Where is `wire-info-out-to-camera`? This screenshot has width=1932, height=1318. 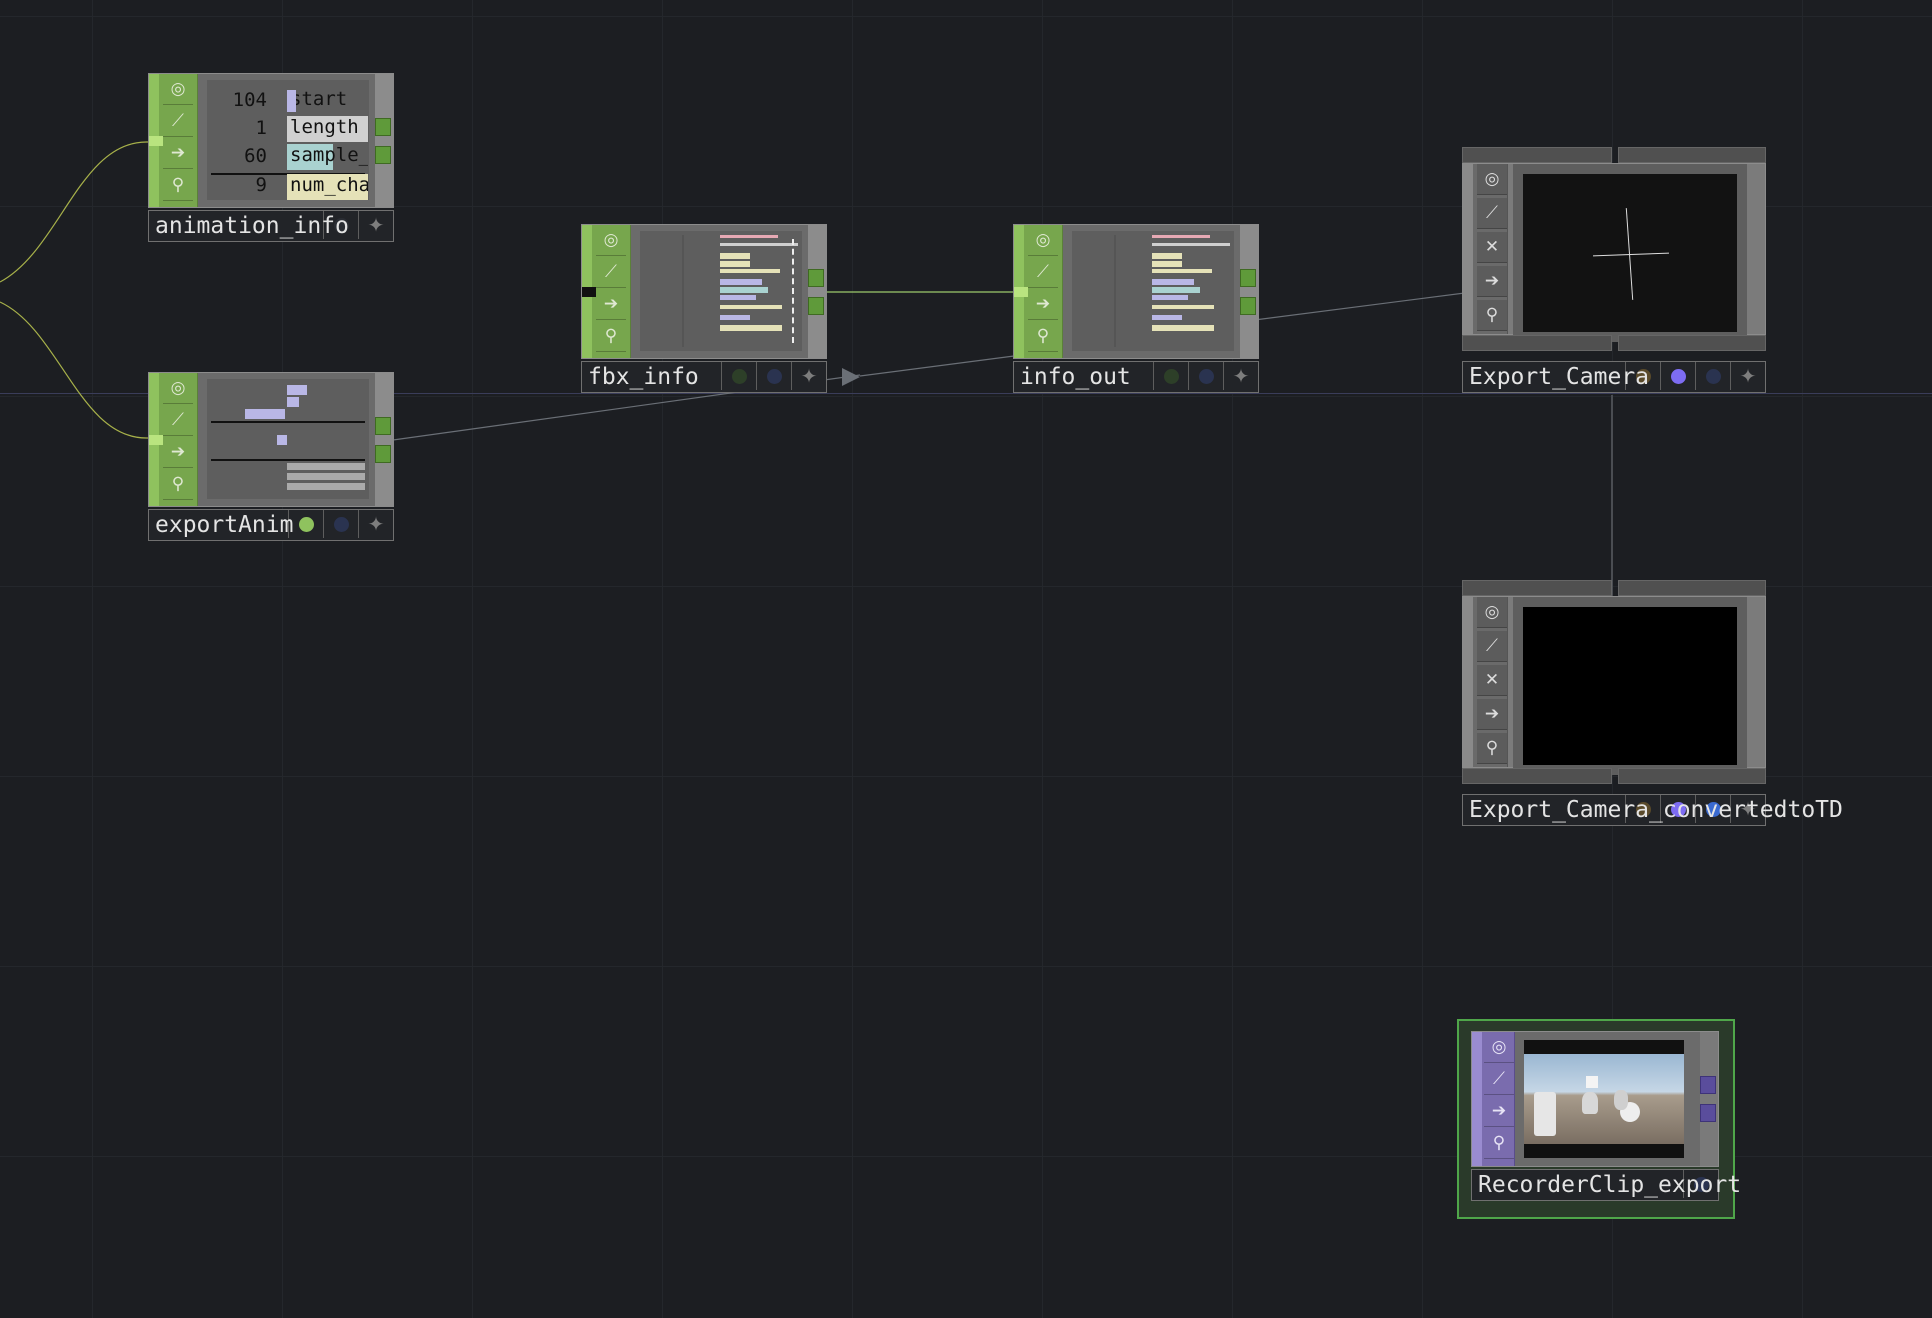 wire-info-out-to-camera is located at coordinates (1363, 306).